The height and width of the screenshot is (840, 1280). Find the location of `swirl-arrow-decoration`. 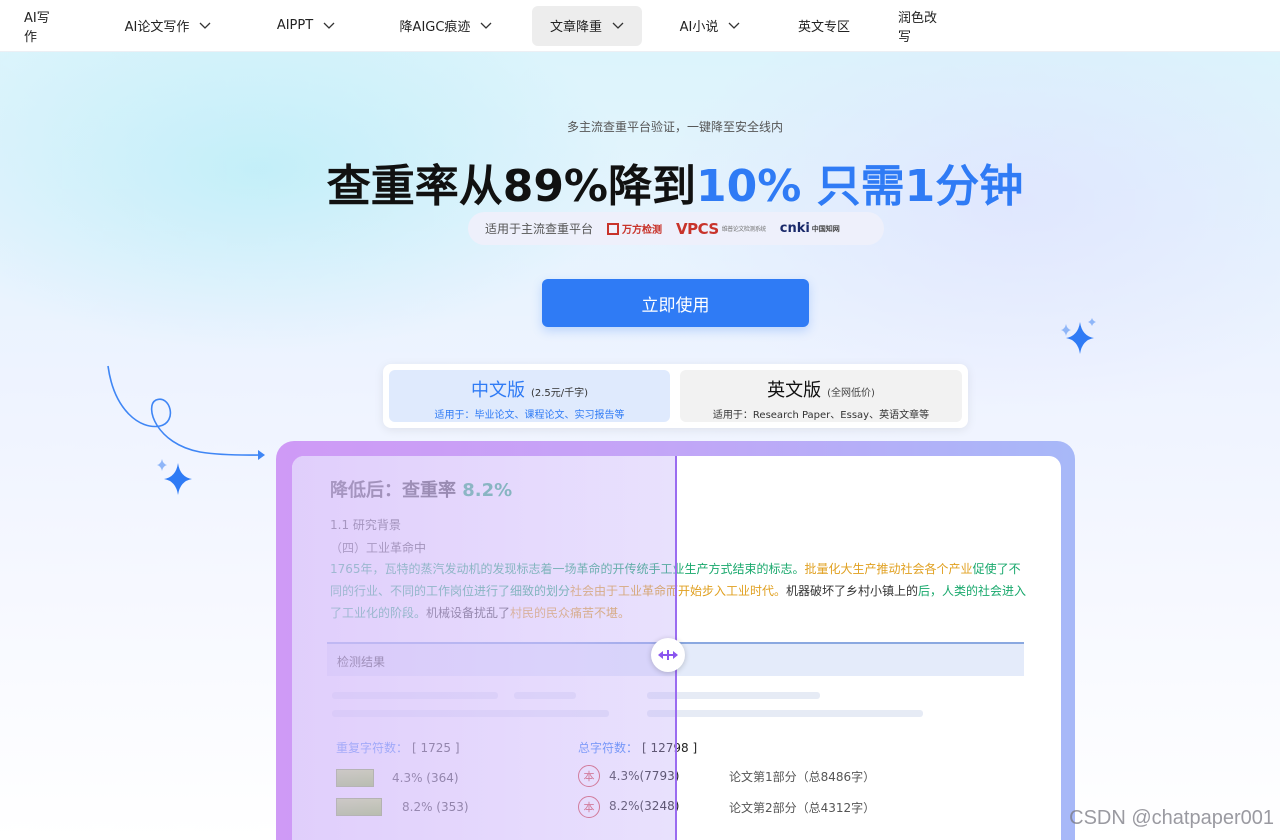

swirl-arrow-decoration is located at coordinates (186, 412).